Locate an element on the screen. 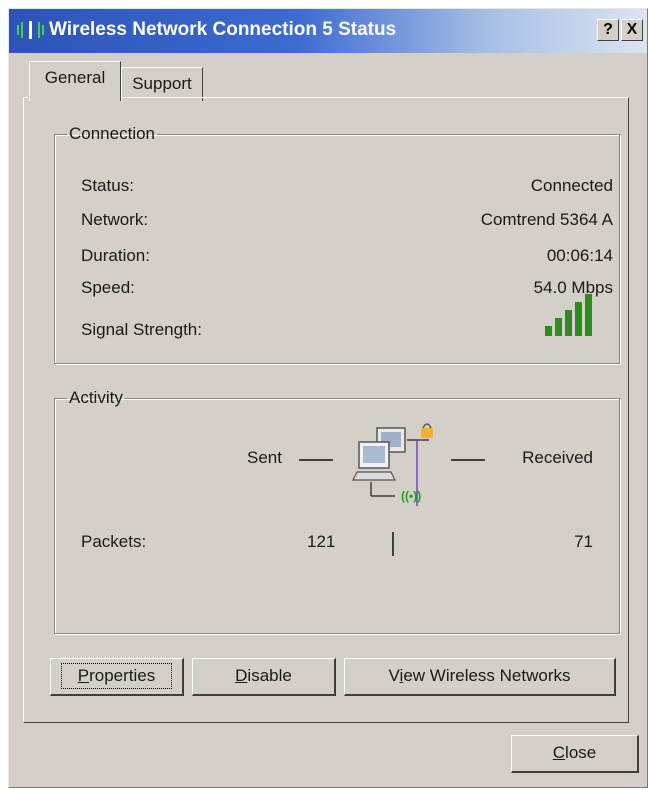 This screenshot has height=790, width=649. view-wireless-networks-button: View Wireless Networks is located at coordinates (480, 677).